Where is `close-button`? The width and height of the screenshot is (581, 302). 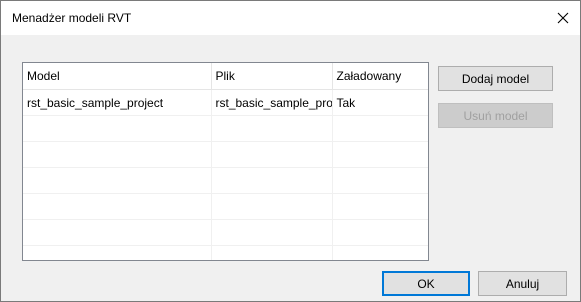 close-button is located at coordinates (563, 18).